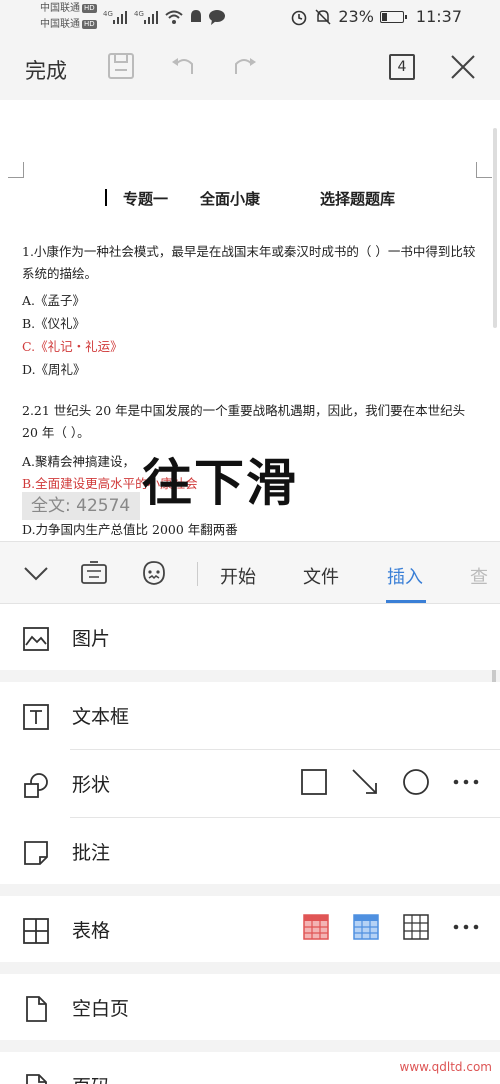 The image size is (500, 1084). What do you see at coordinates (184, 66) in the screenshot?
I see `undo-icon` at bounding box center [184, 66].